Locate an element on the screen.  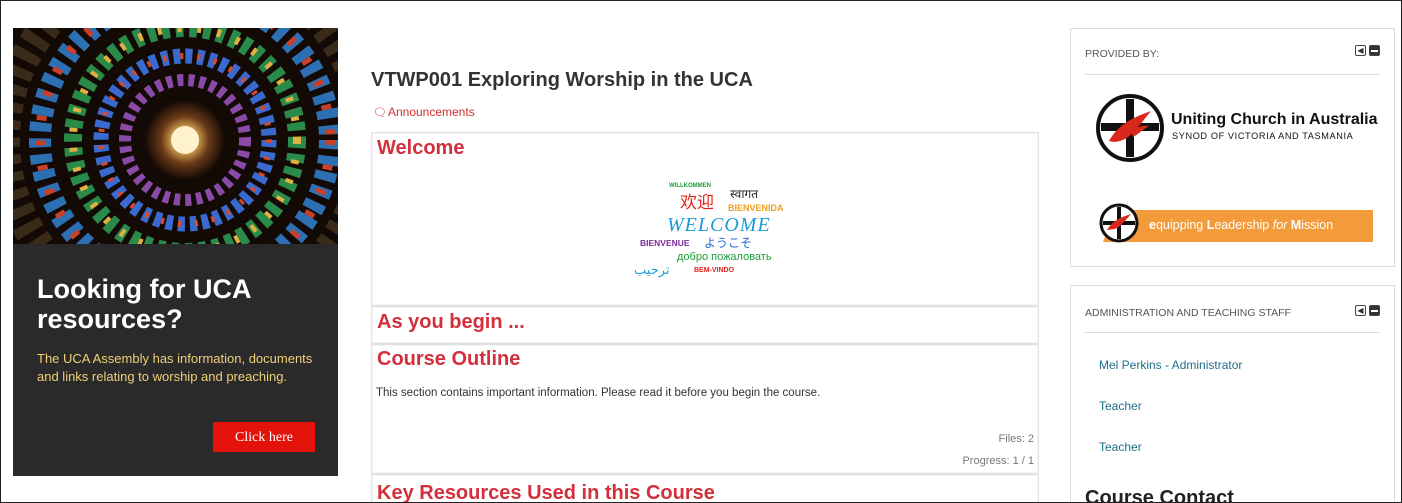
staff-link-administrator: Mel Perkins - Administrator is located at coordinates (1170, 365).